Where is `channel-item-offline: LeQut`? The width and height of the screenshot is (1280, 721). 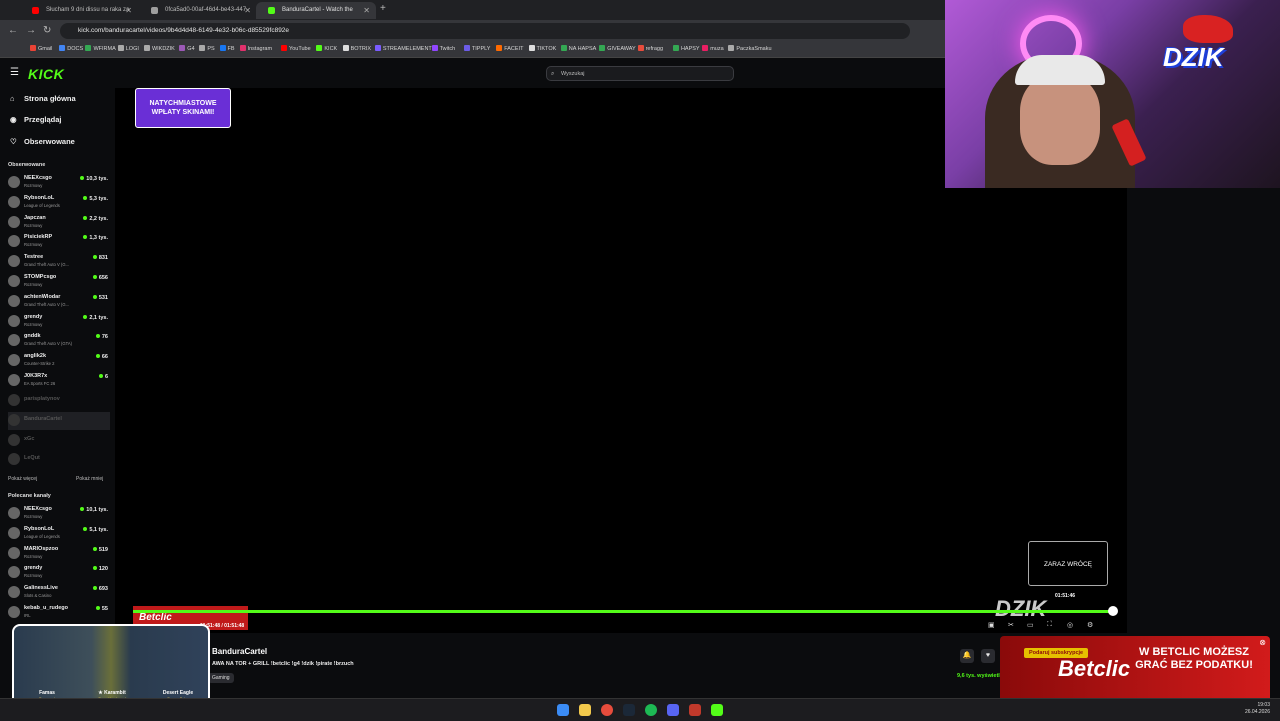 channel-item-offline: LeQut is located at coordinates (59, 460).